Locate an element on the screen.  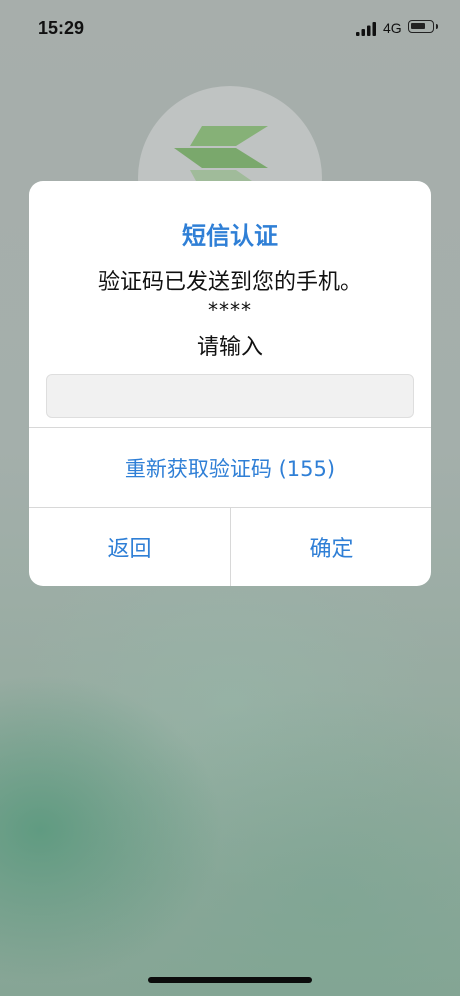
verification-code-input is located at coordinates (230, 396).